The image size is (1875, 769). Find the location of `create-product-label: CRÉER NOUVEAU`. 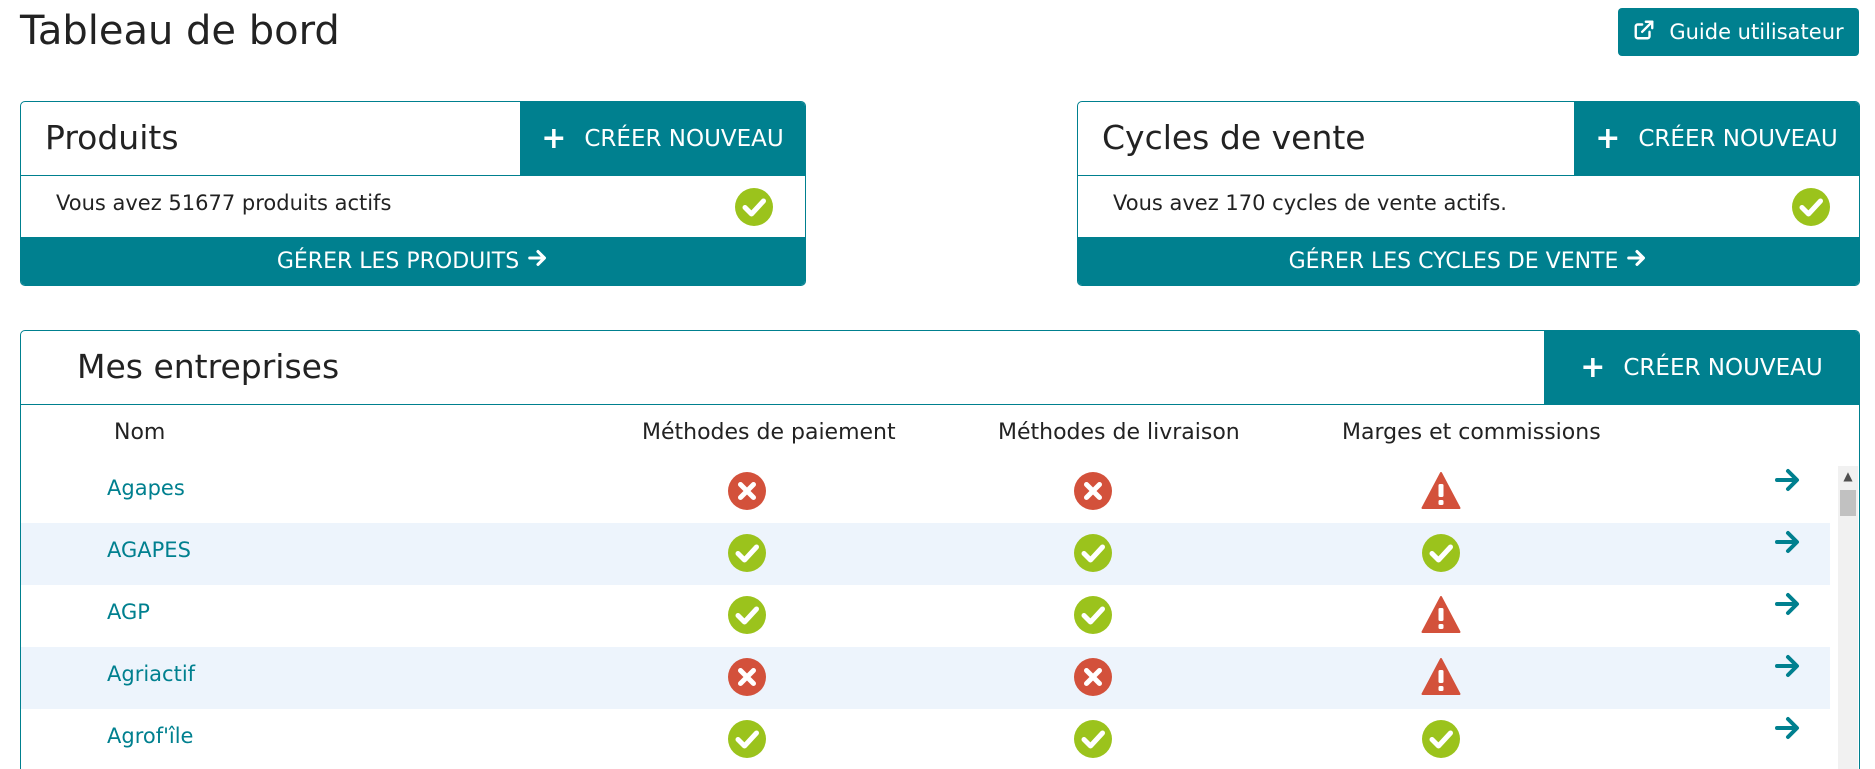

create-product-label: CRÉER NOUVEAU is located at coordinates (684, 139).